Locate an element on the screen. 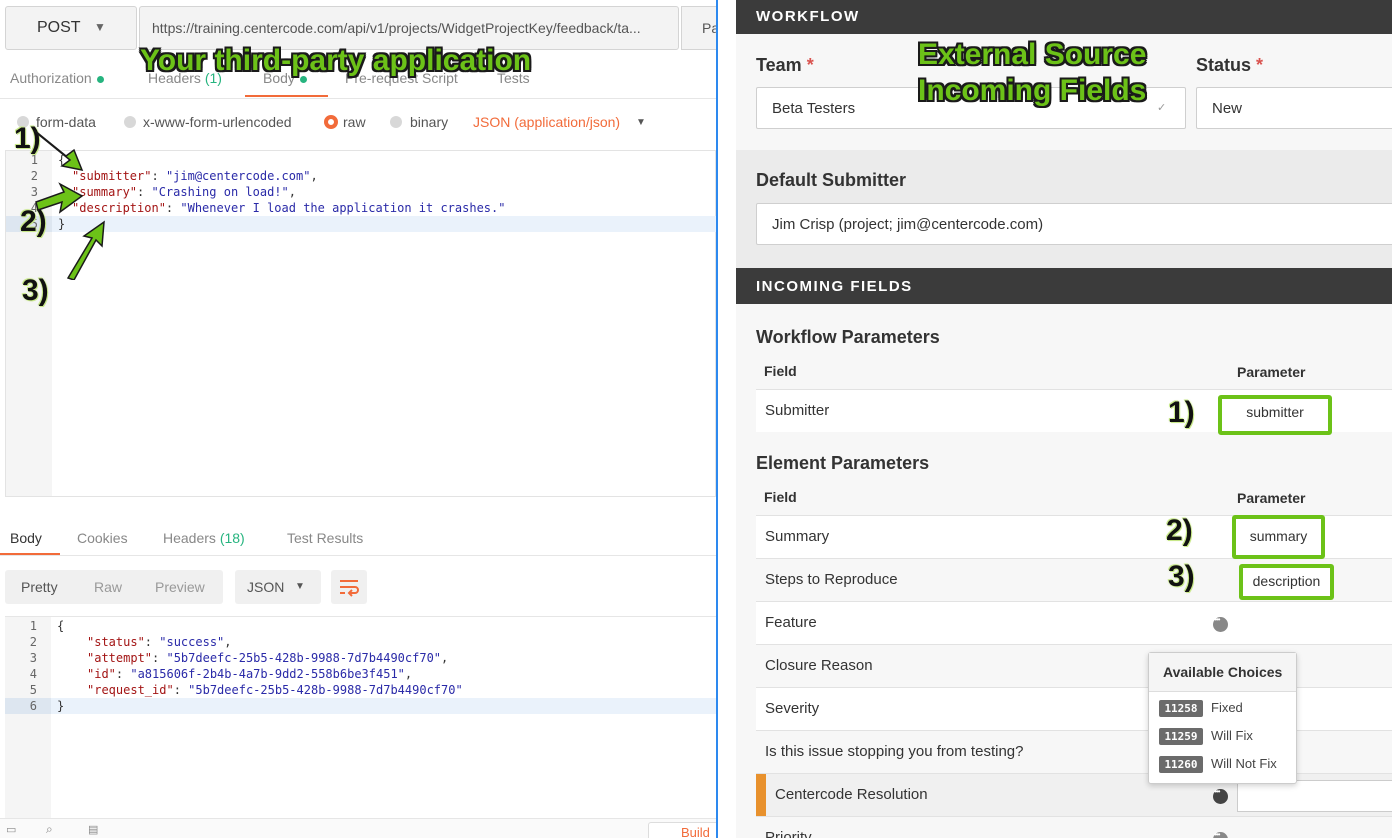 The image size is (1392, 838). content-type-select: JSON (application/json) is located at coordinates (546, 122).